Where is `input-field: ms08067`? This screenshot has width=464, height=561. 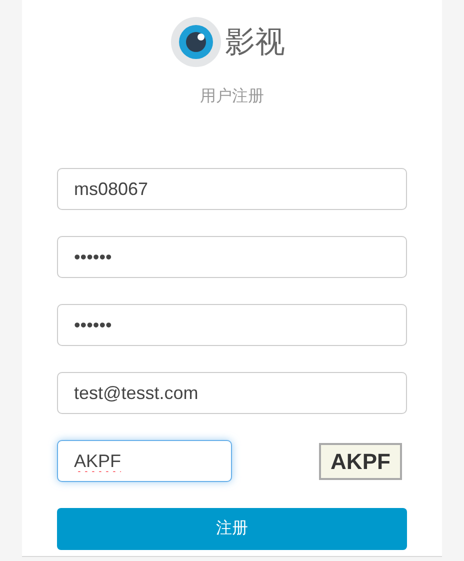
input-field: ms08067 is located at coordinates (232, 189).